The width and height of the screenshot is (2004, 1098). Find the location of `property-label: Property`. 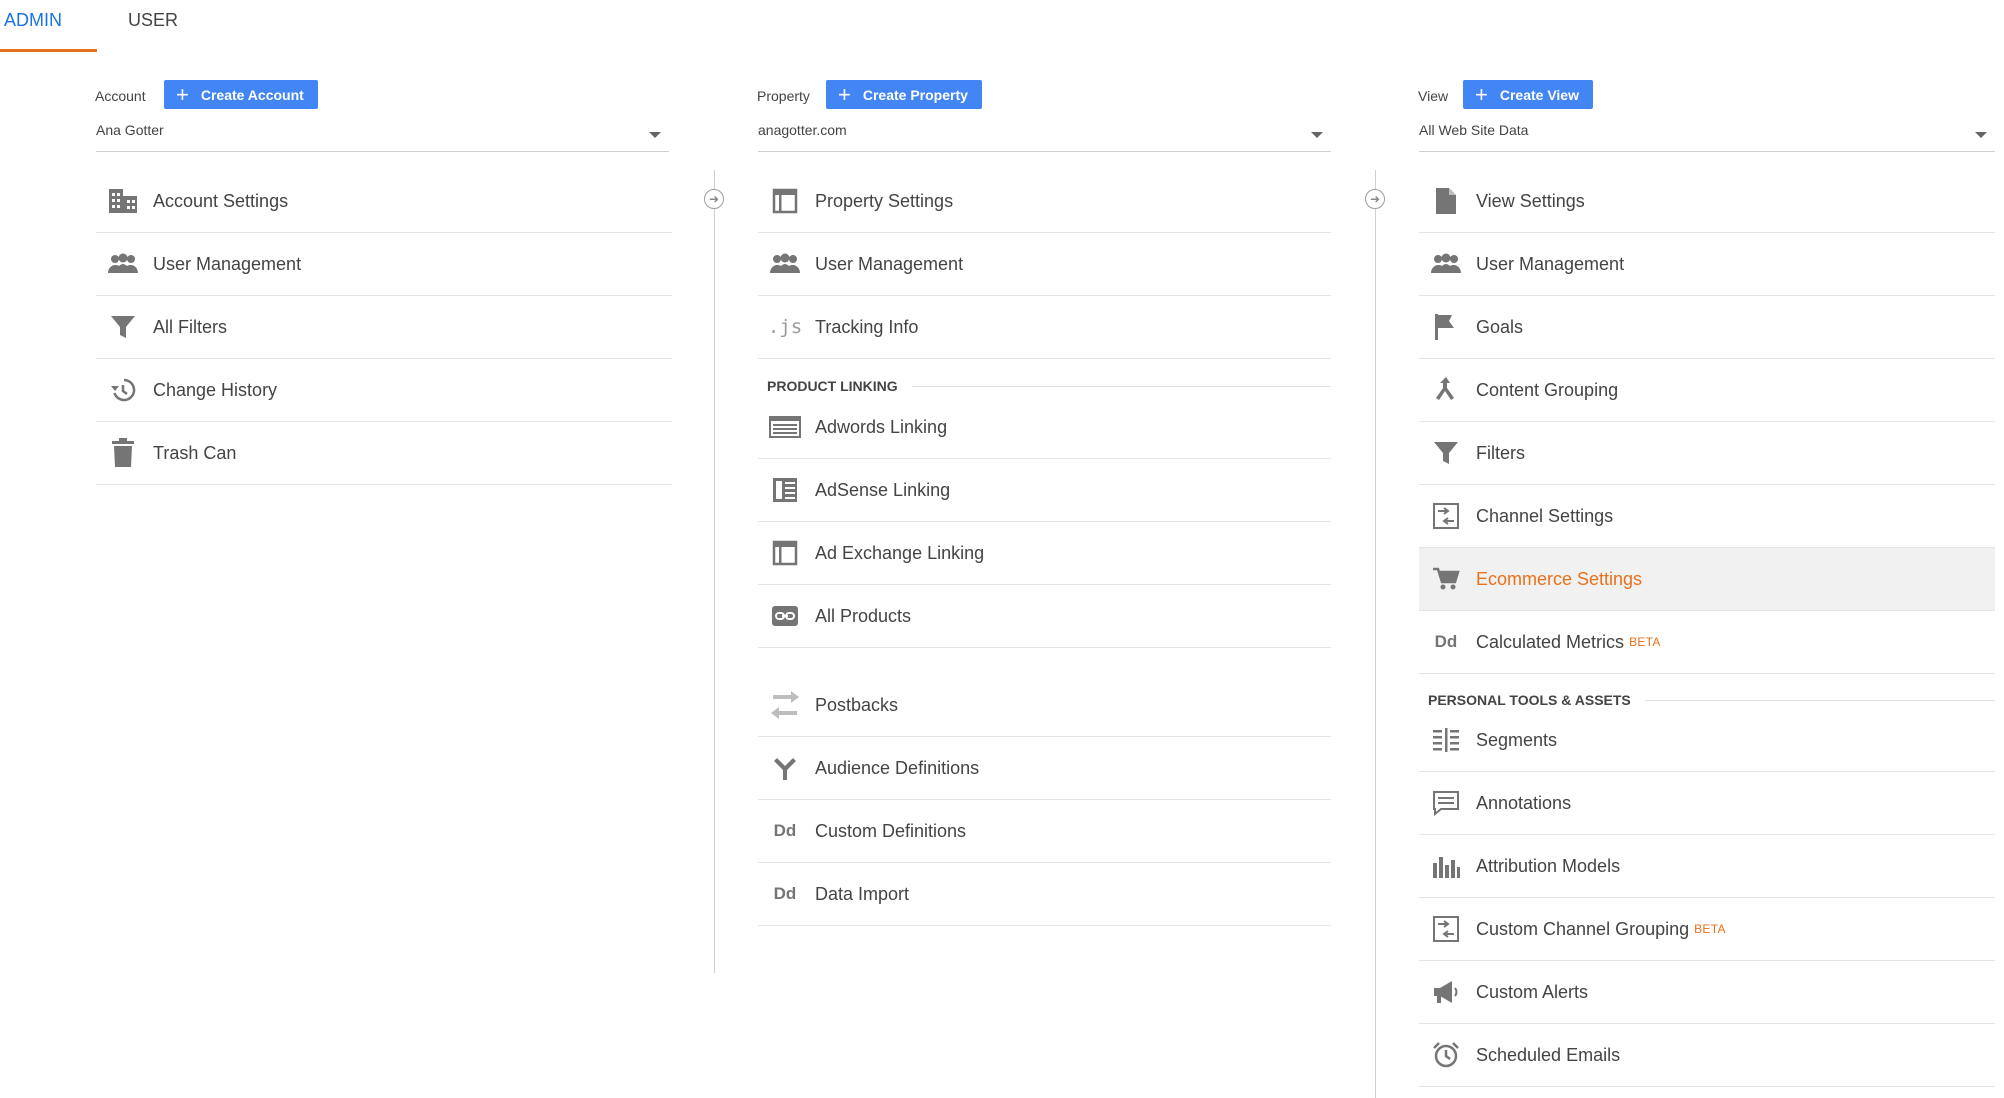

property-label: Property is located at coordinates (783, 96).